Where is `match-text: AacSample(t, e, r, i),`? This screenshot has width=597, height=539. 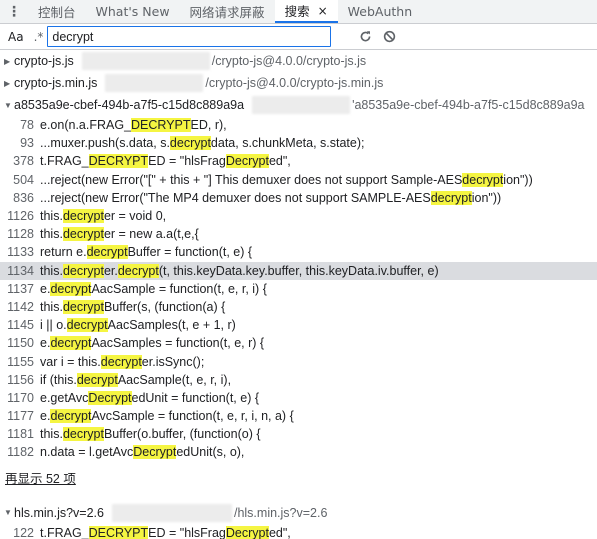
match-text: AacSample(t, e, r, i), is located at coordinates (174, 379).